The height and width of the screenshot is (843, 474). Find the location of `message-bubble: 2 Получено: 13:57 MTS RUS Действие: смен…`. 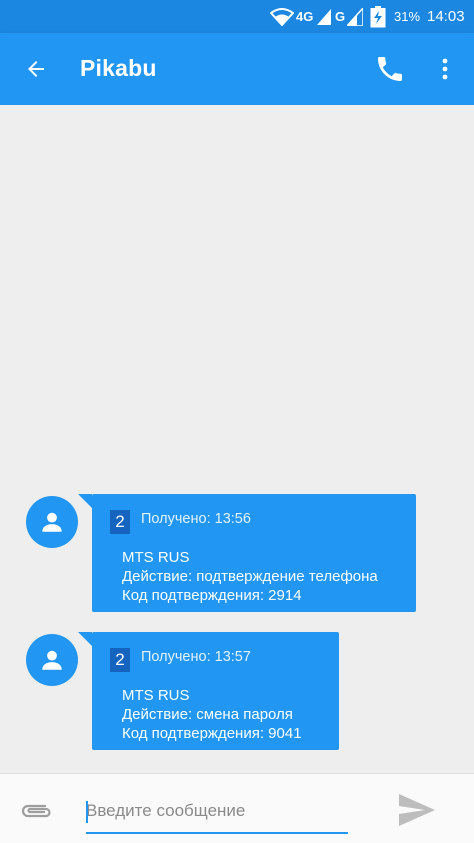

message-bubble: 2 Получено: 13:57 MTS RUS Действие: смен… is located at coordinates (215, 691).